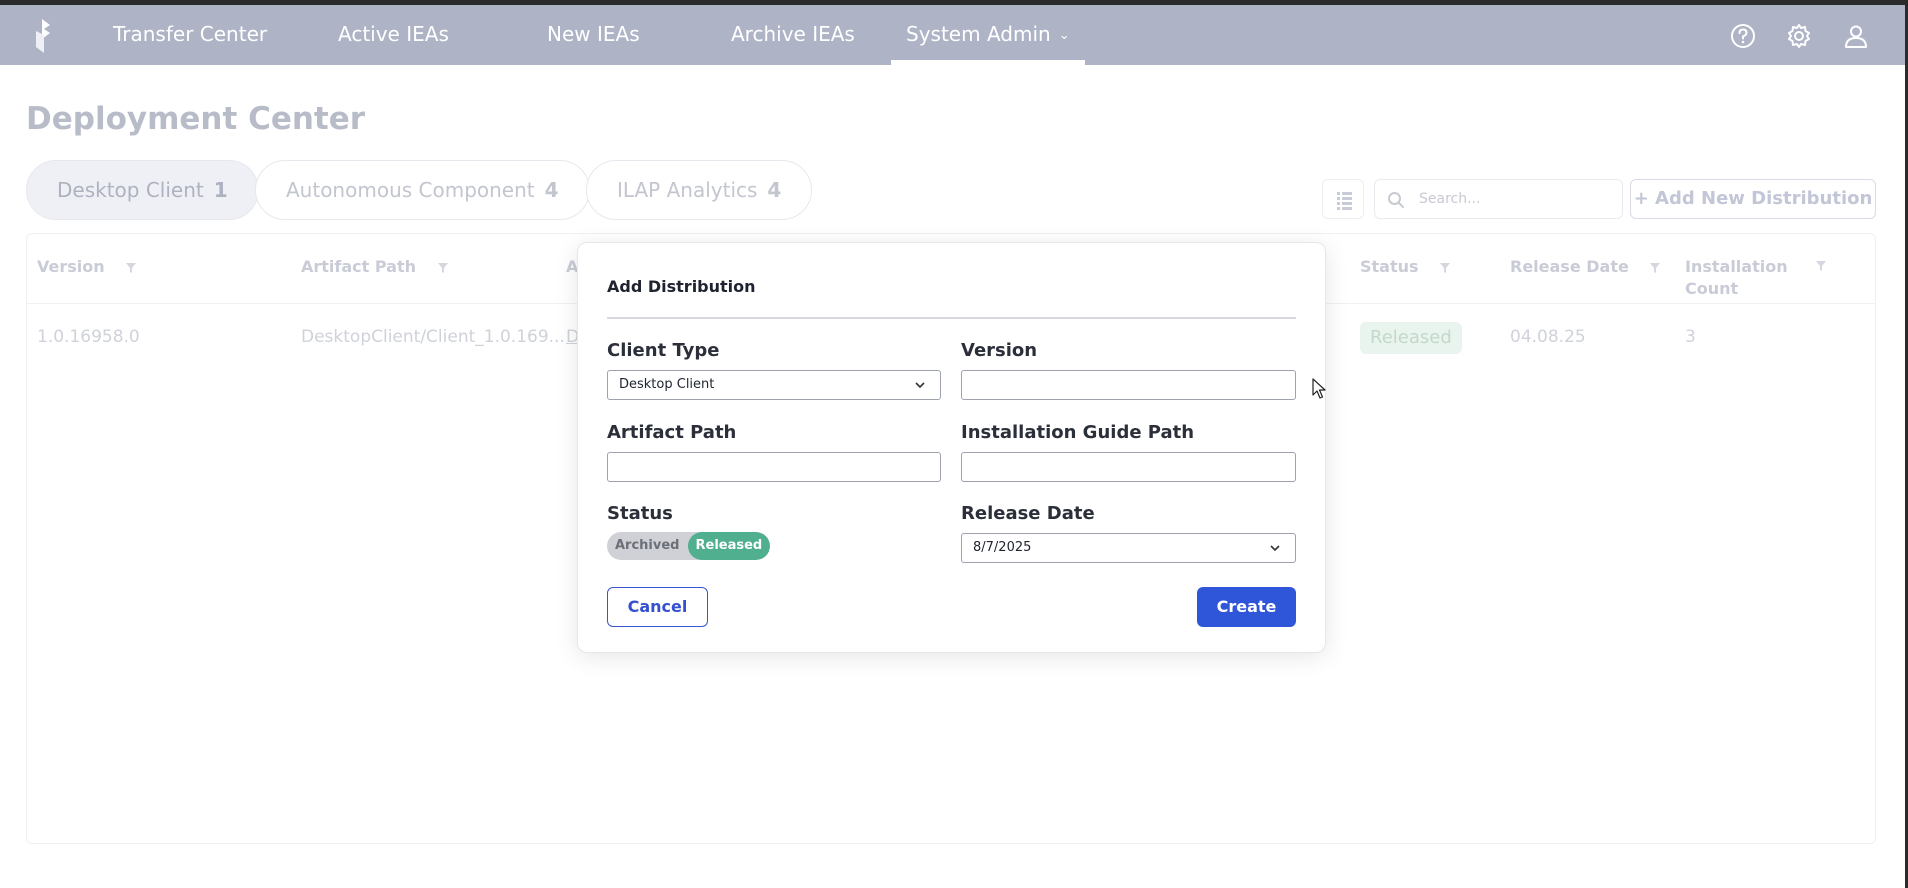 The height and width of the screenshot is (888, 1908). Describe the element at coordinates (410, 190) in the screenshot. I see `tab-autonomous-component-label: Autonomous Component` at that location.